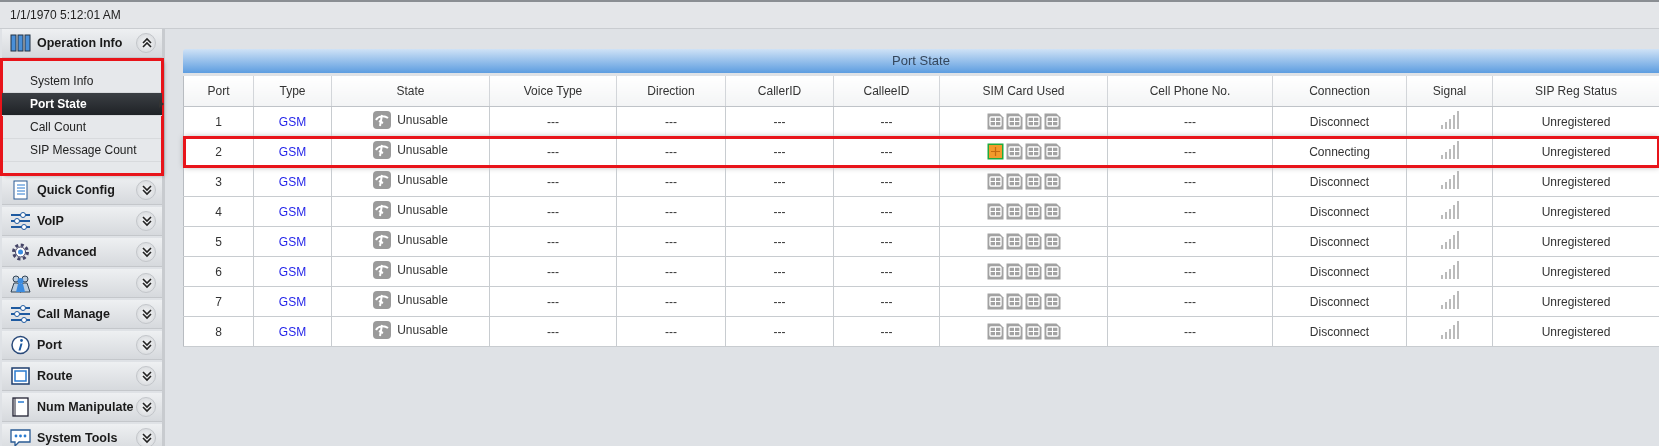 This screenshot has width=1659, height=446. Describe the element at coordinates (82, 150) in the screenshot. I see `menu-item: SIP Message Count` at that location.